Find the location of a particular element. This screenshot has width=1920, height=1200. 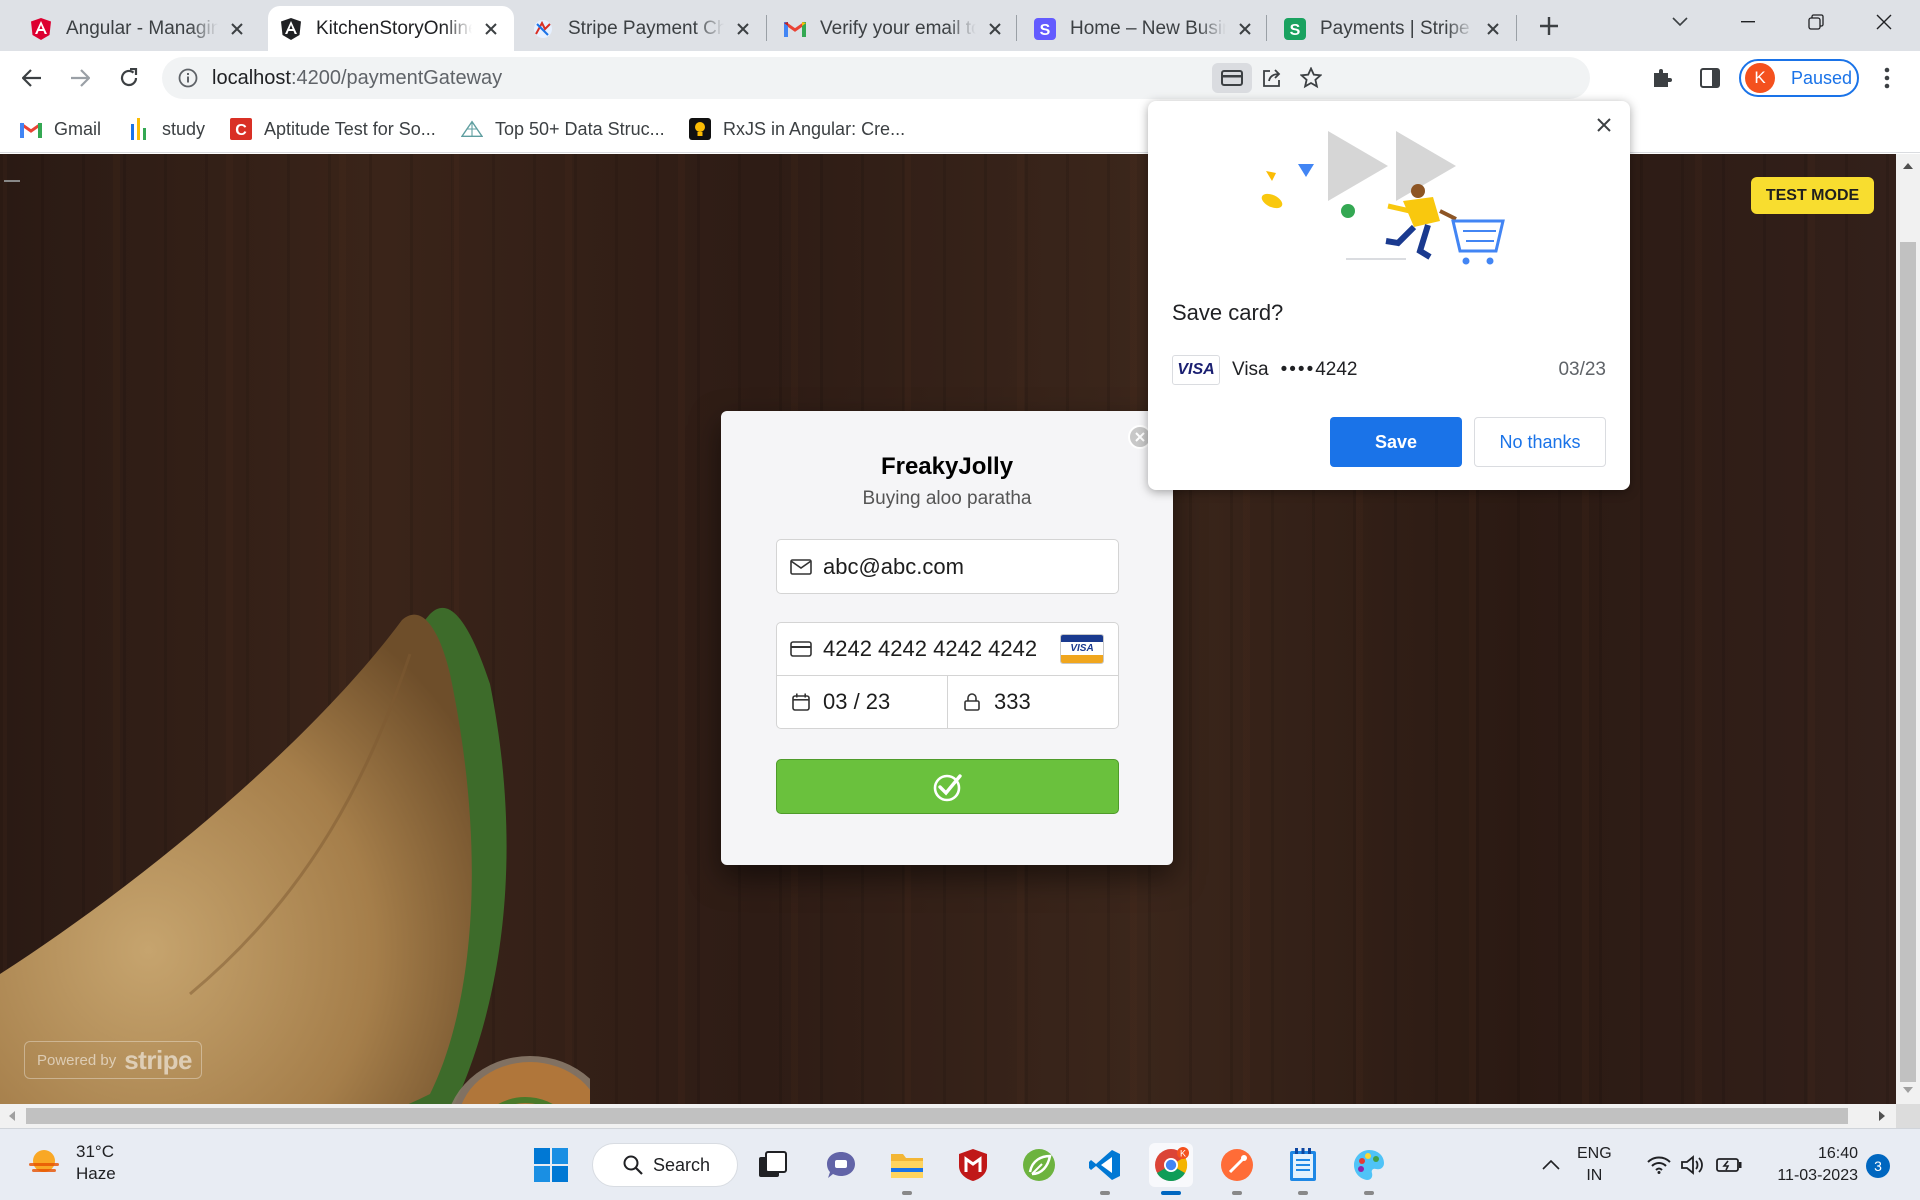

bookmark-study: study is located at coordinates (166, 129).